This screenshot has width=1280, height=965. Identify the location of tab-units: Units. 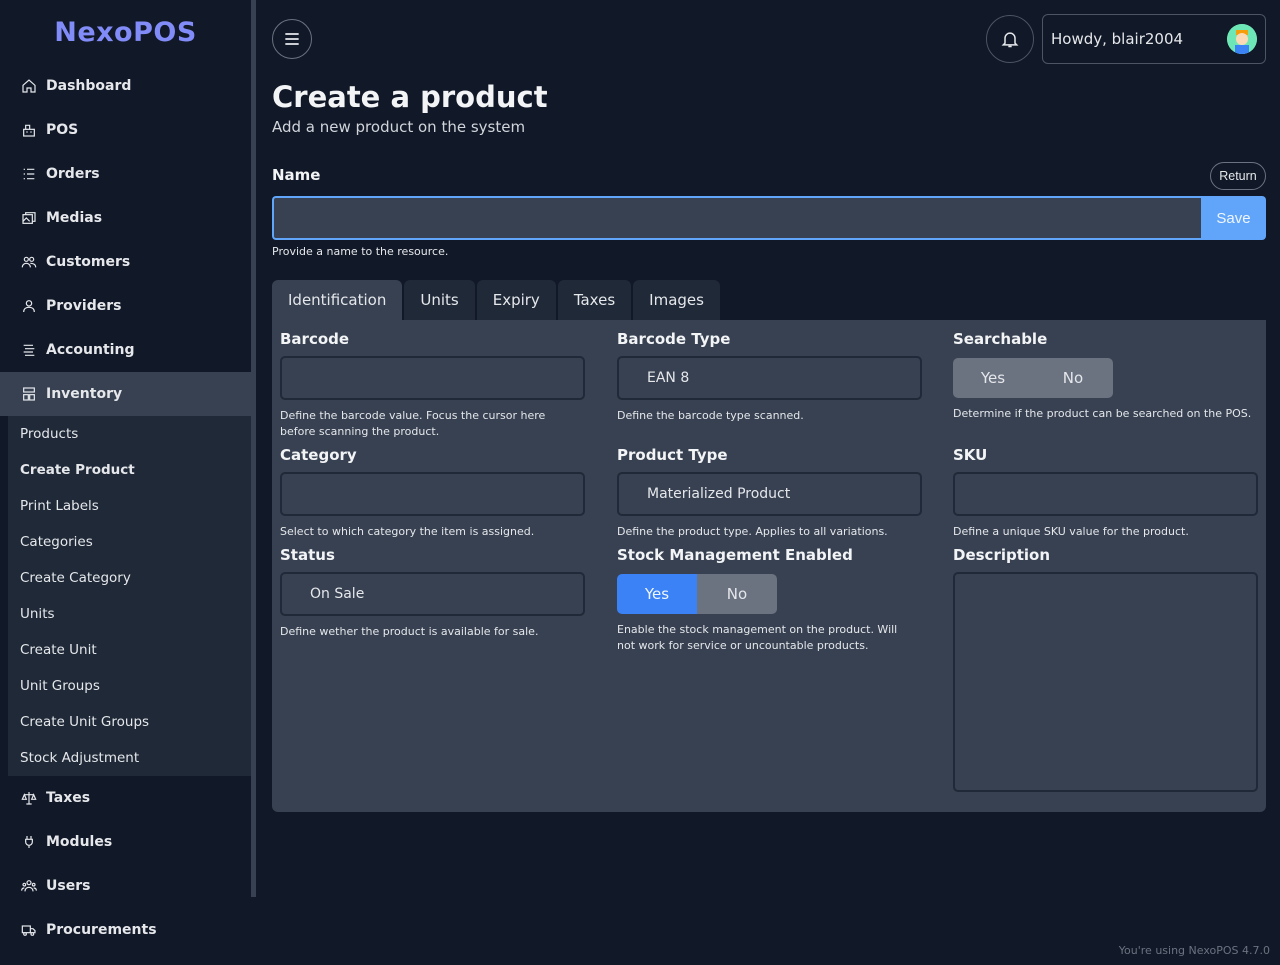
(439, 300).